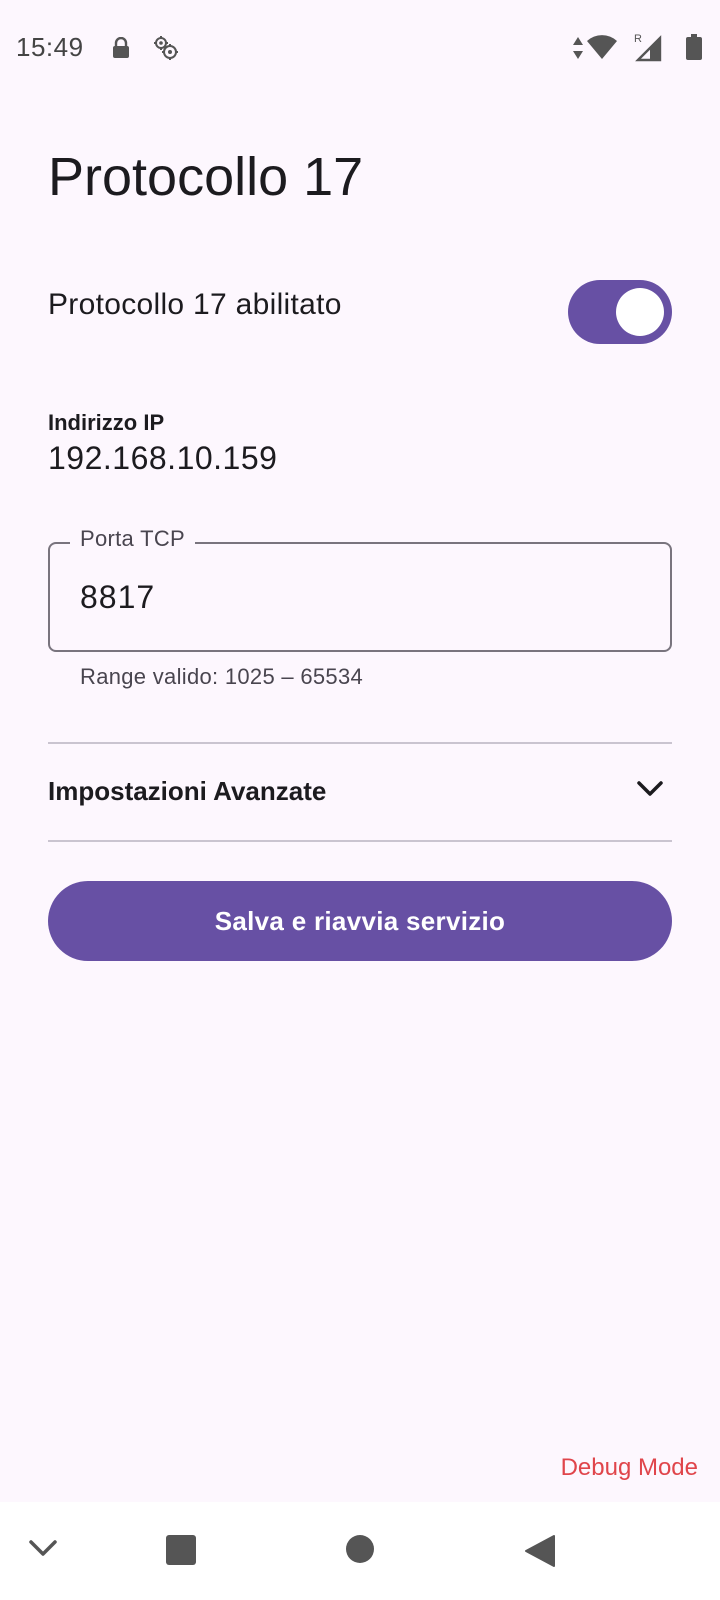 The image size is (720, 1600). Describe the element at coordinates (106, 422) in the screenshot. I see `ip-address-label: Indirizzo IP` at that location.